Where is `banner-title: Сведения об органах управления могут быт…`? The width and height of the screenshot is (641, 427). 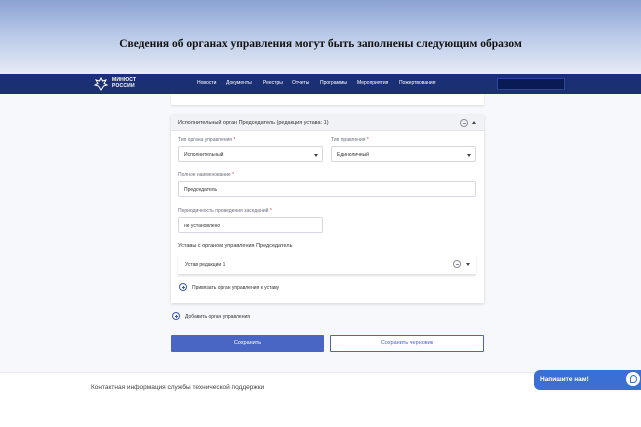
banner-title: Сведения об органах управления могут быт… is located at coordinates (320, 44).